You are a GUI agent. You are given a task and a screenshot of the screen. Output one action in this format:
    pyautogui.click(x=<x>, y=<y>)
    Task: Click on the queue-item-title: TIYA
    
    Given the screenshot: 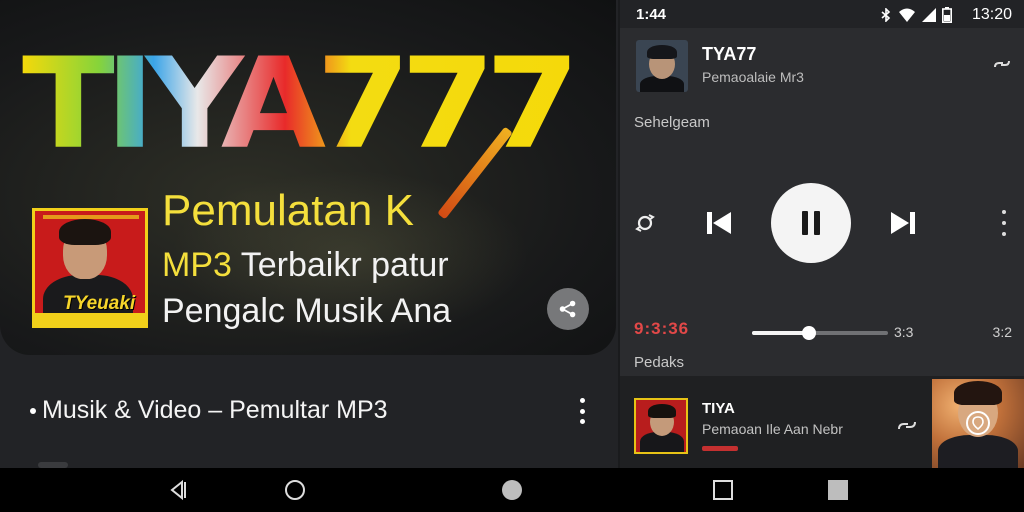 What is the action you would take?
    pyautogui.click(x=718, y=408)
    